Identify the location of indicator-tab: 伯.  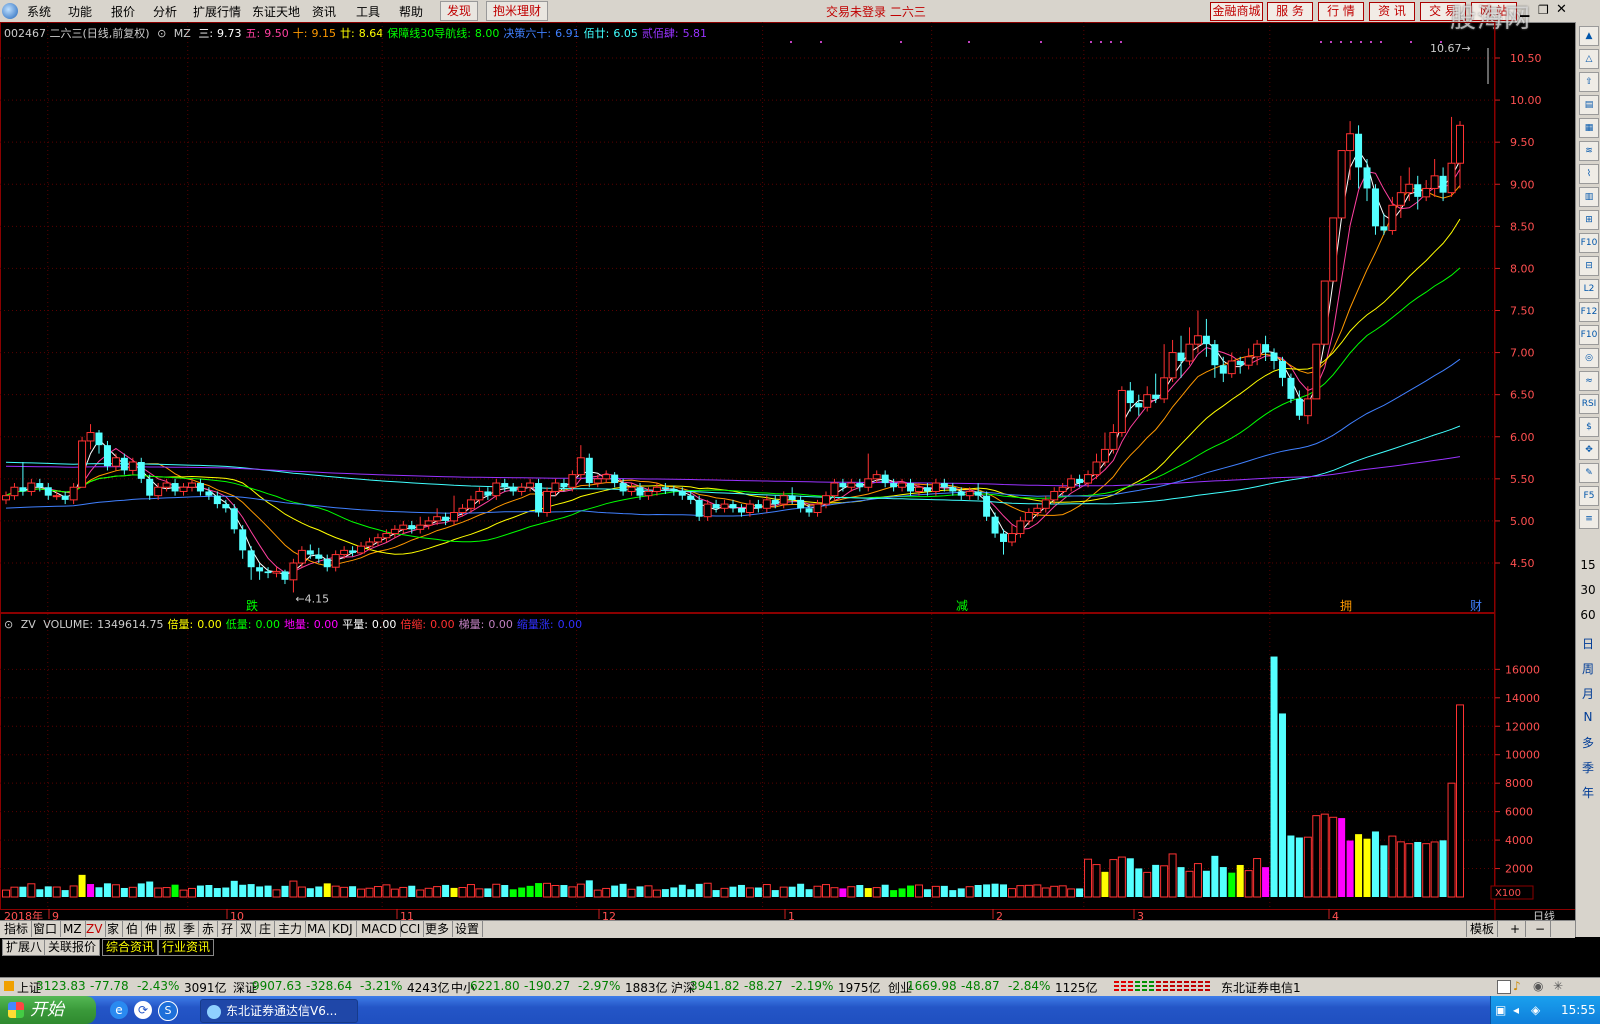
(133, 929).